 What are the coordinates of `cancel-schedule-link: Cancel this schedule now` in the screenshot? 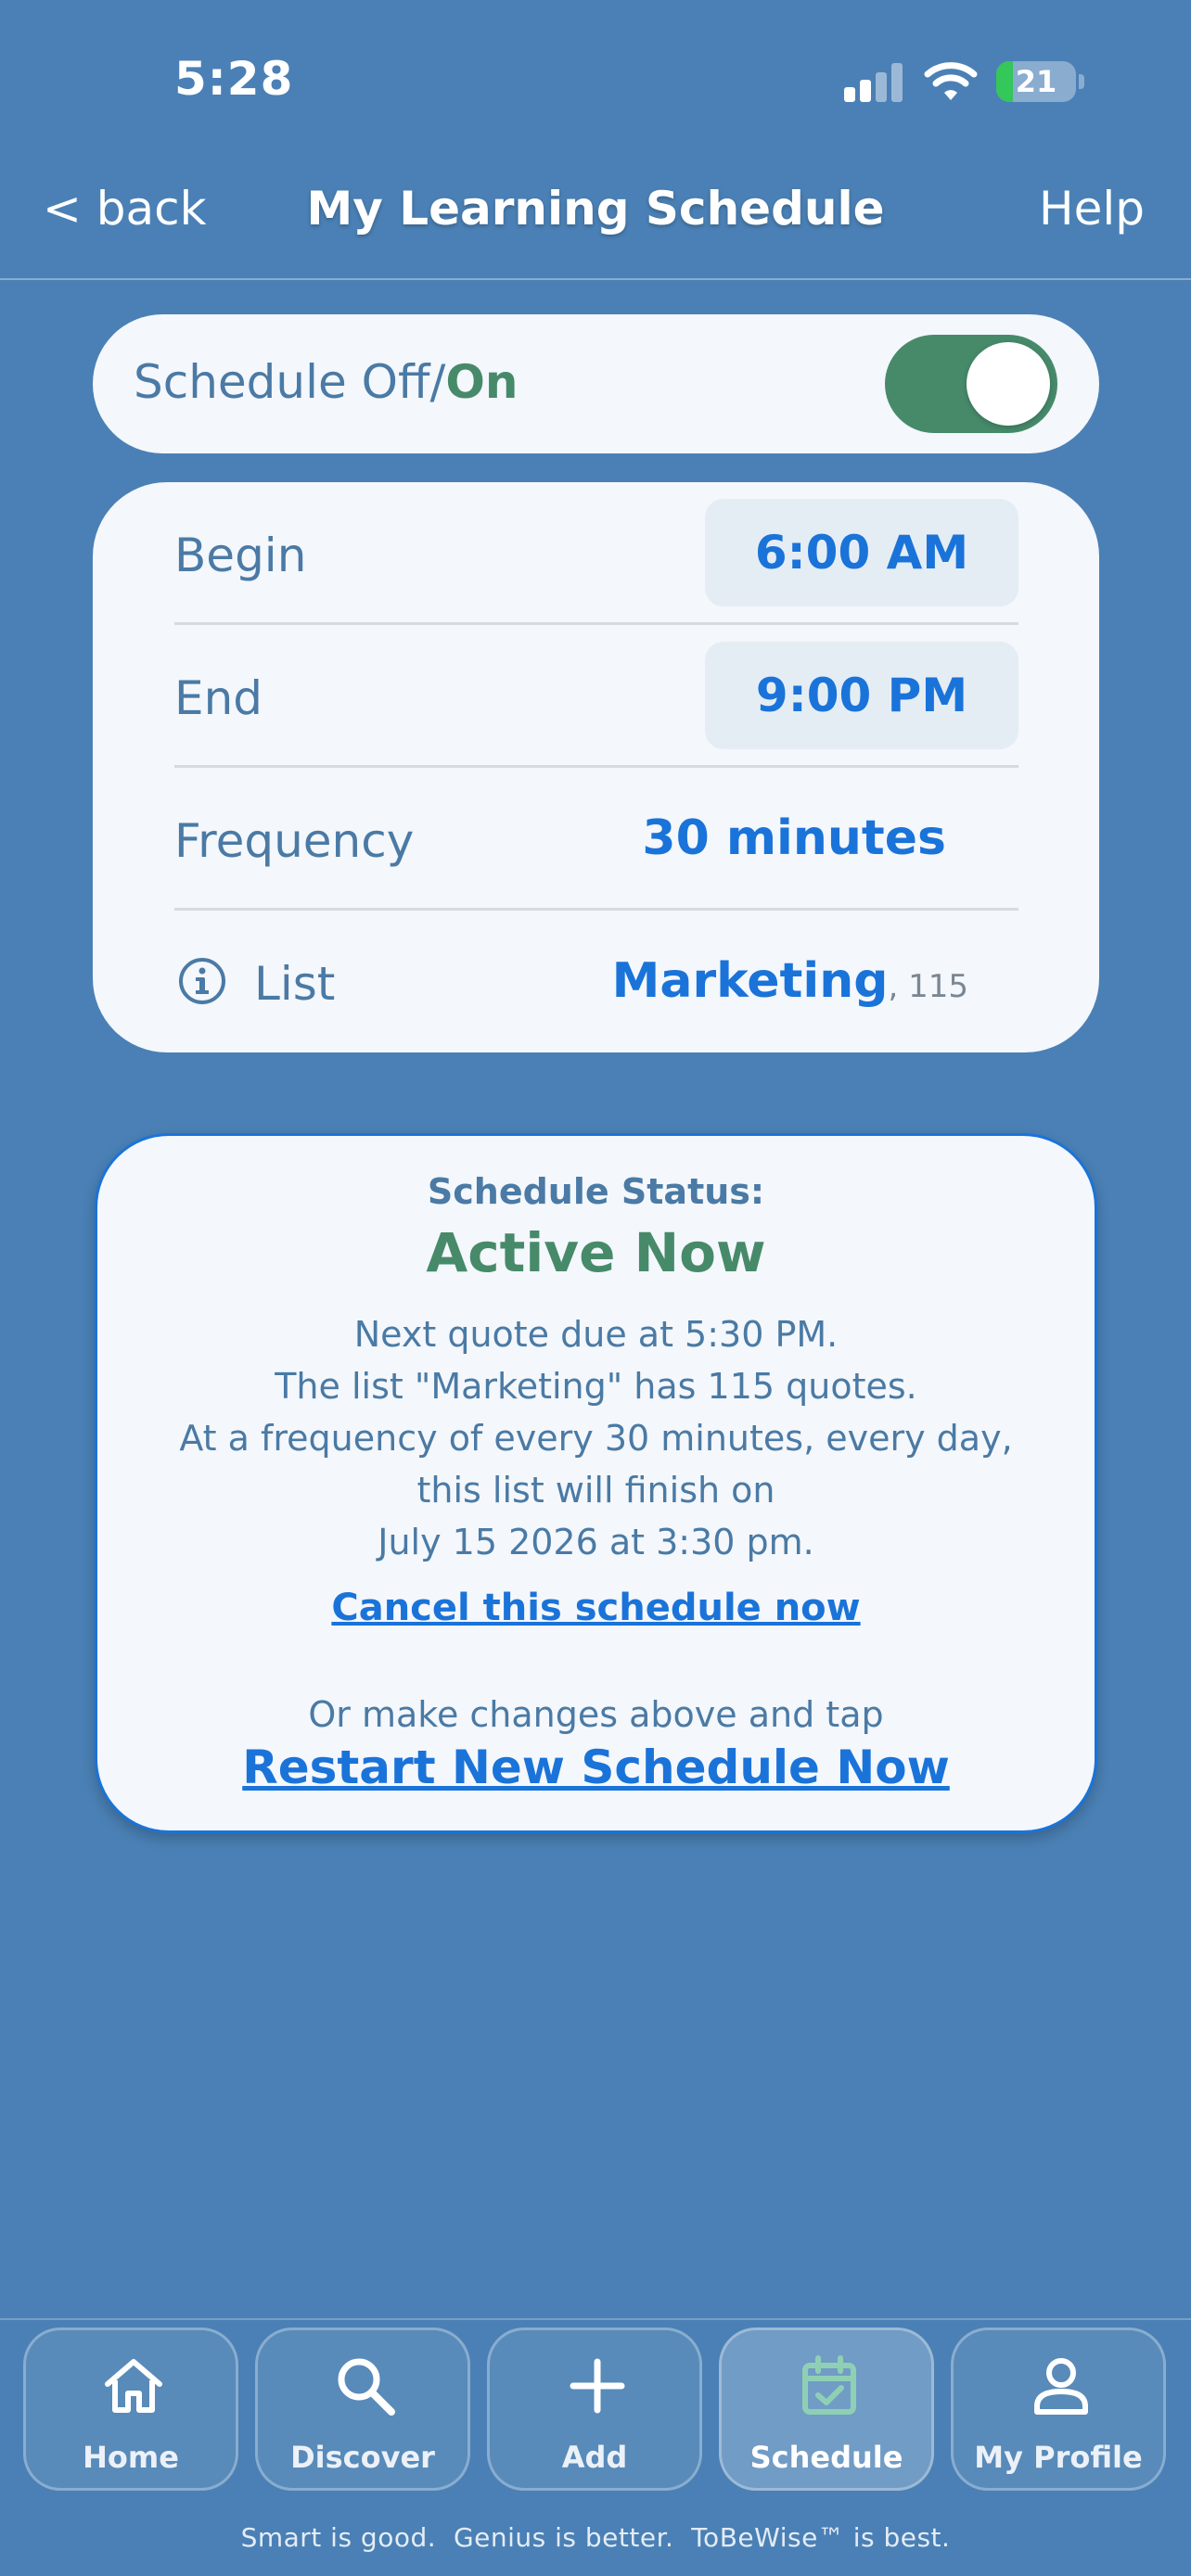 It's located at (596, 1608).